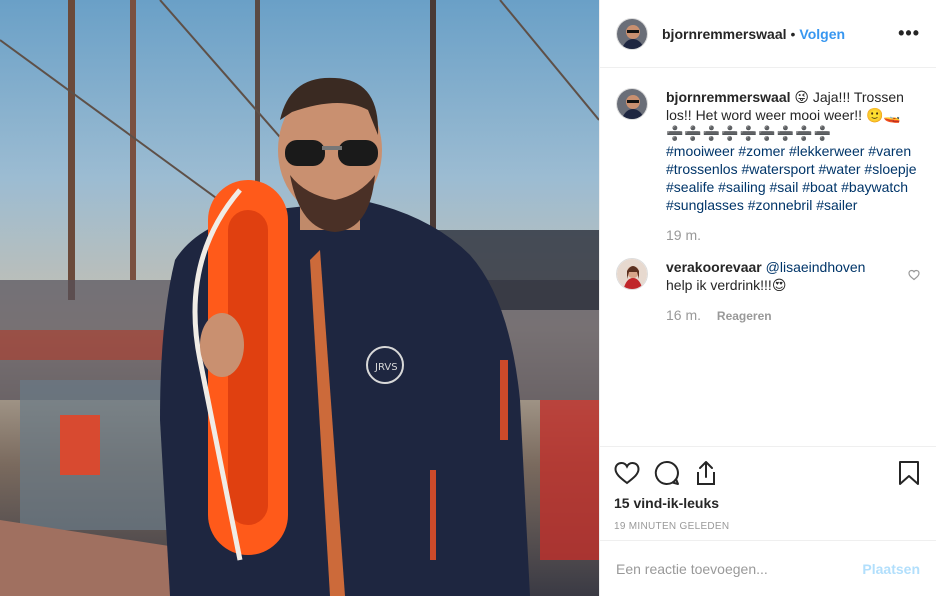  What do you see at coordinates (767, 526) in the screenshot?
I see `post-timestamp: 19 MINUTEN GELEDEN` at bounding box center [767, 526].